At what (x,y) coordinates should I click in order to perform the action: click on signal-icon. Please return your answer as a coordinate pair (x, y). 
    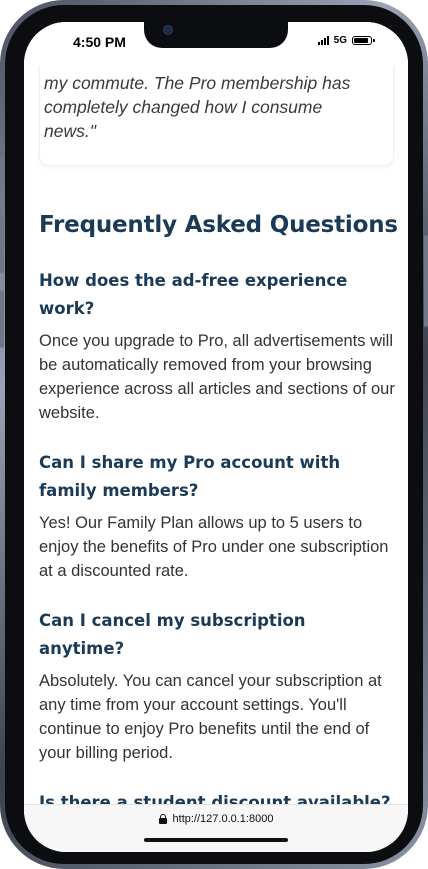
    Looking at the image, I should click on (323, 40).